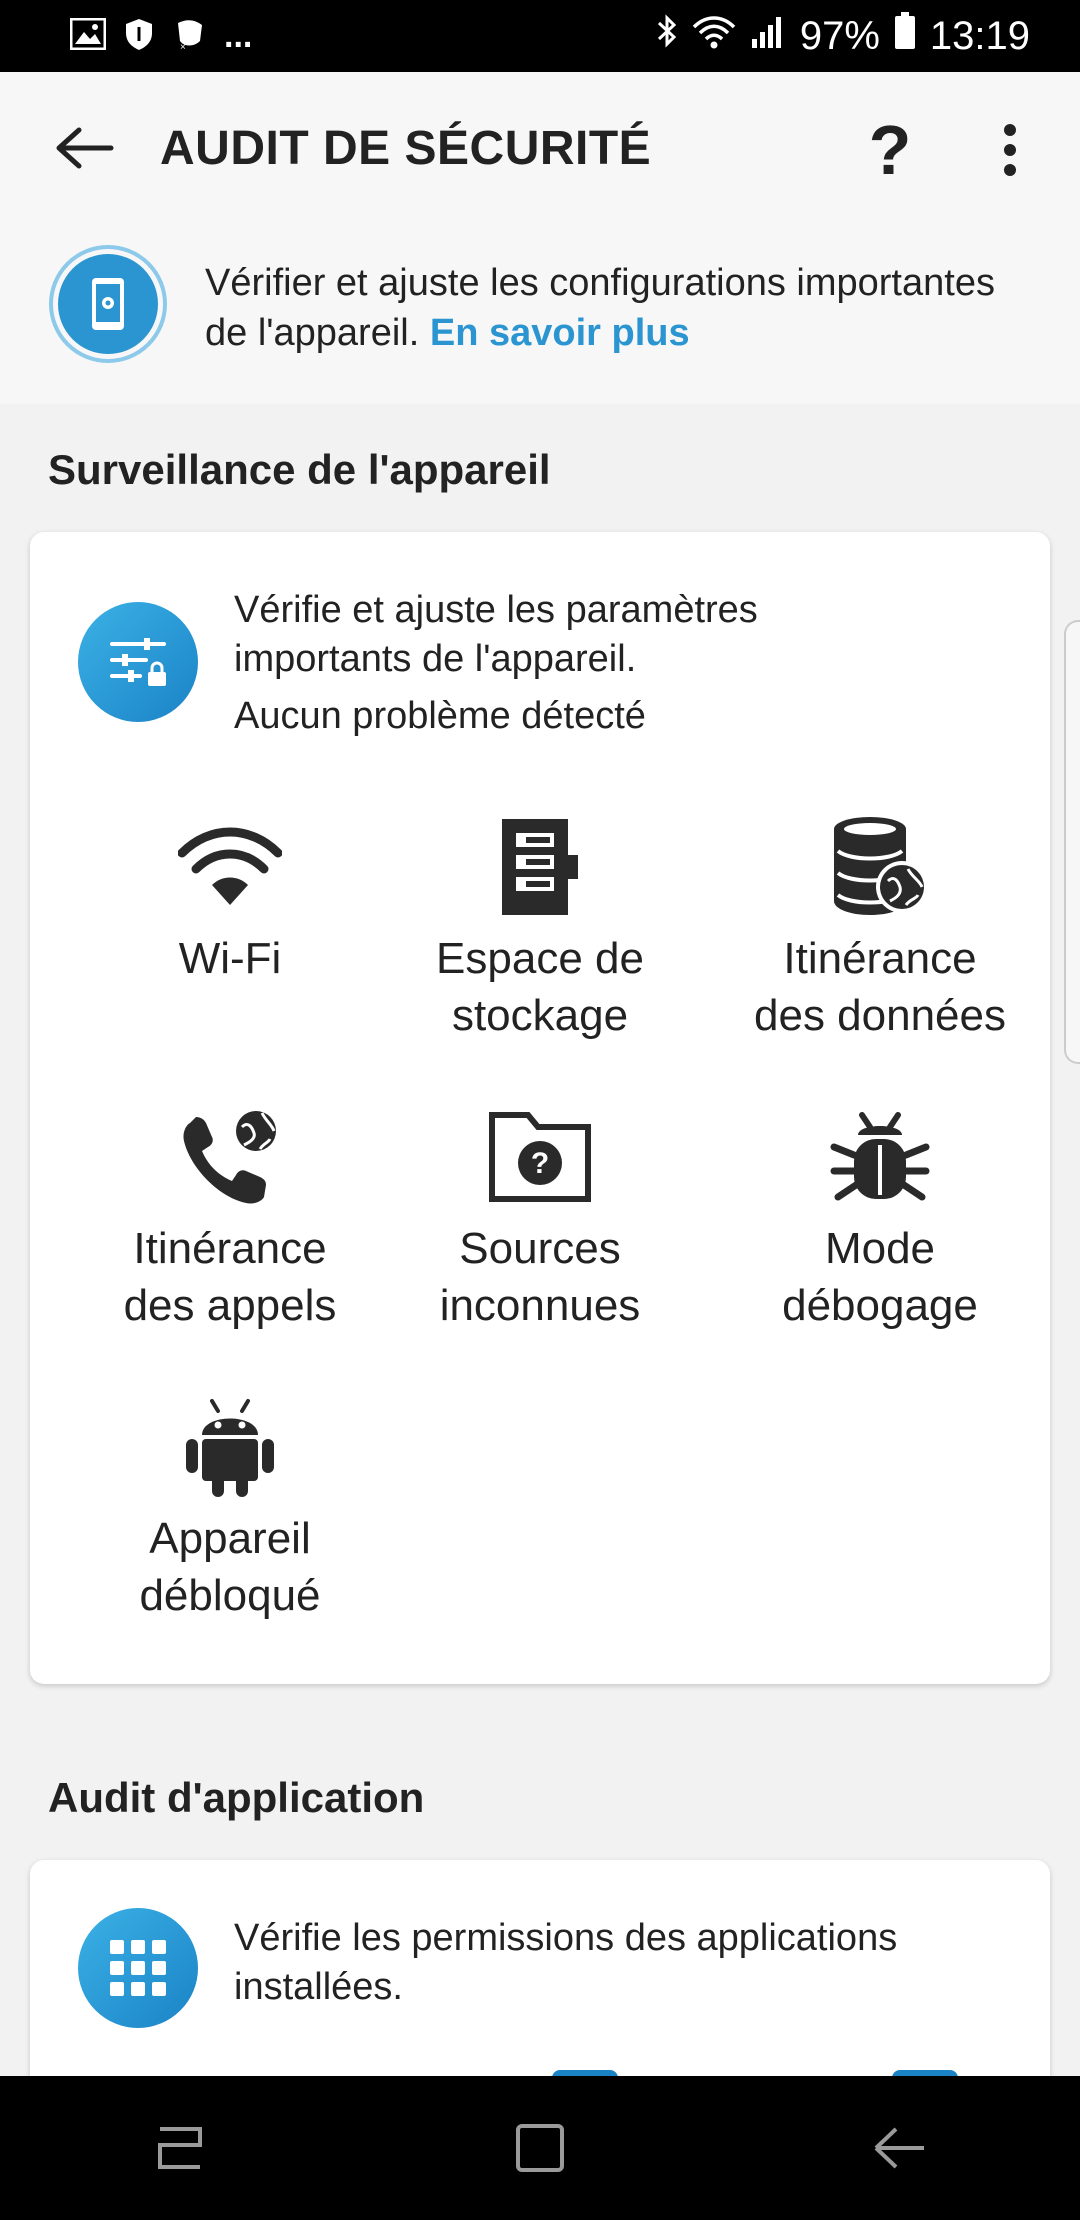 This screenshot has width=1080, height=2220. What do you see at coordinates (236, 1797) in the screenshot?
I see `section-title-app-audit: Audit d'application` at bounding box center [236, 1797].